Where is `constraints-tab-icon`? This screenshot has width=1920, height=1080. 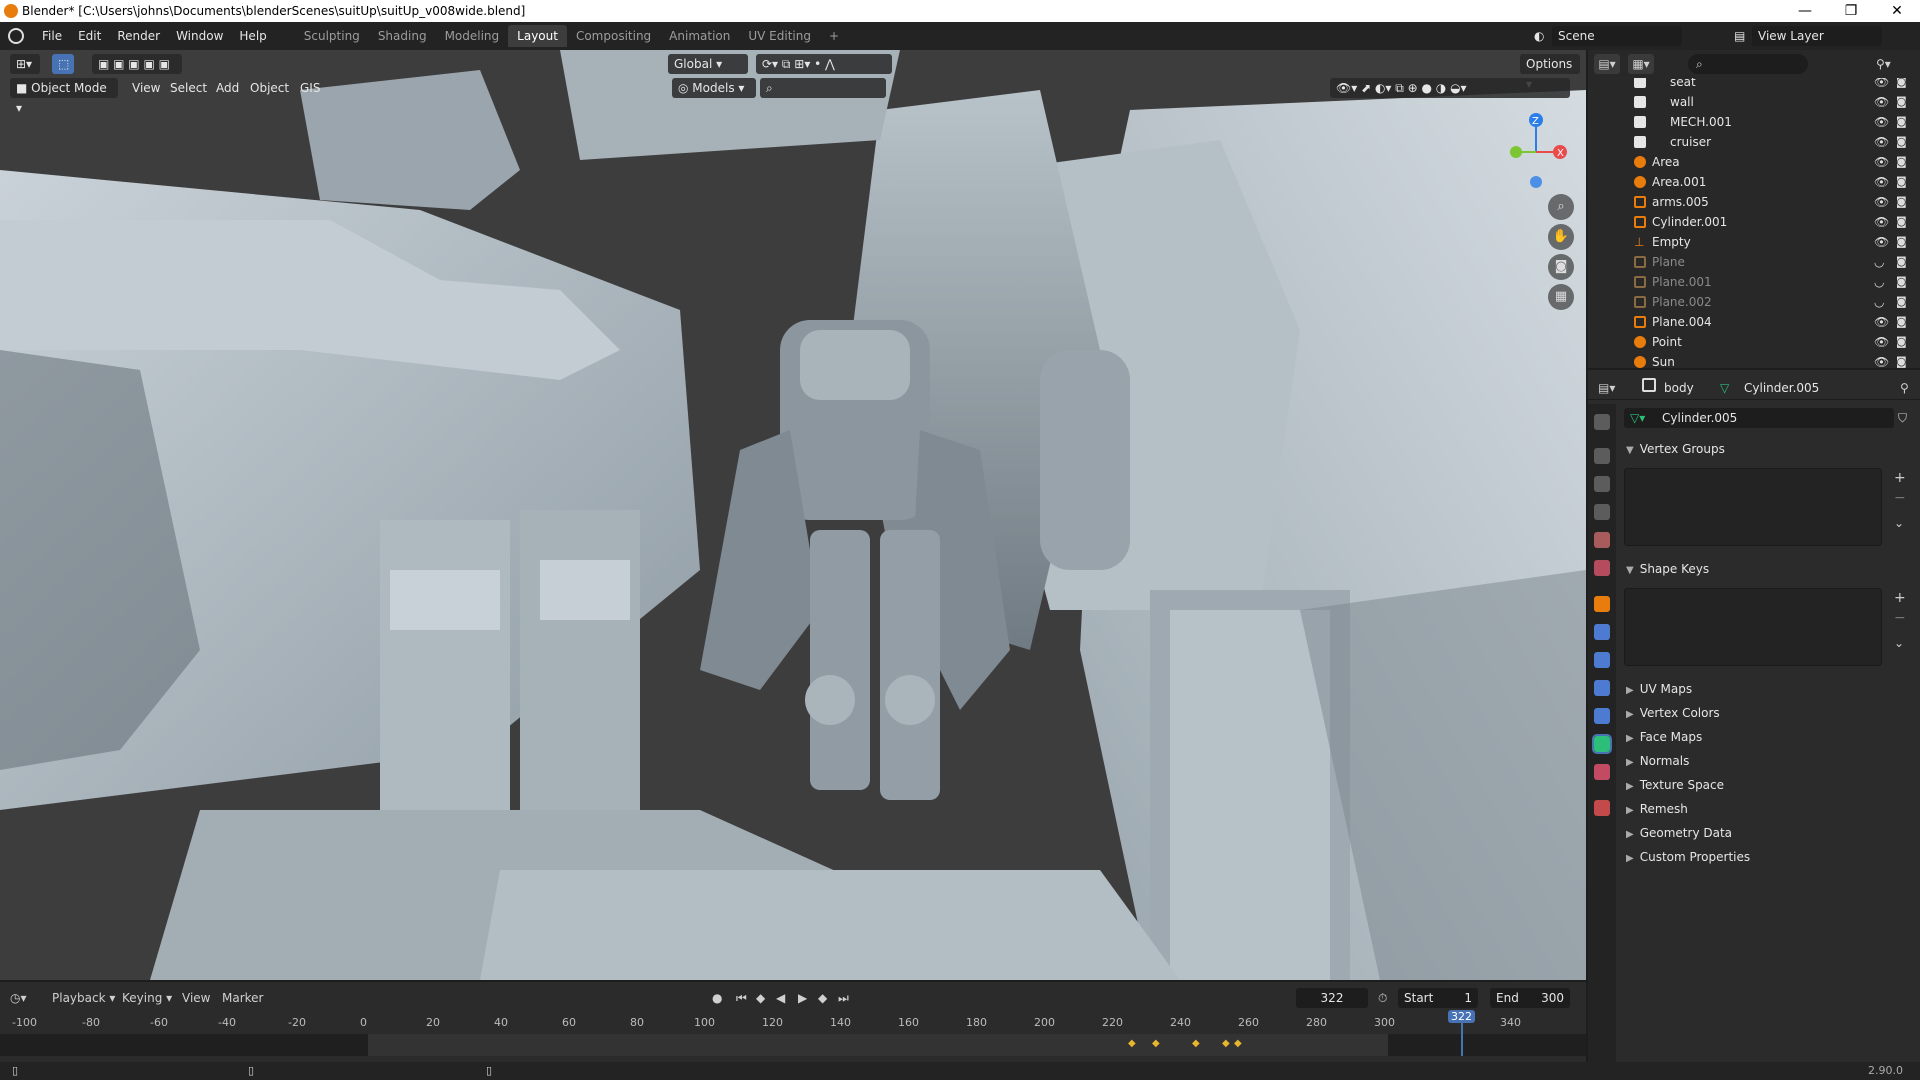
constraints-tab-icon is located at coordinates (1602, 716).